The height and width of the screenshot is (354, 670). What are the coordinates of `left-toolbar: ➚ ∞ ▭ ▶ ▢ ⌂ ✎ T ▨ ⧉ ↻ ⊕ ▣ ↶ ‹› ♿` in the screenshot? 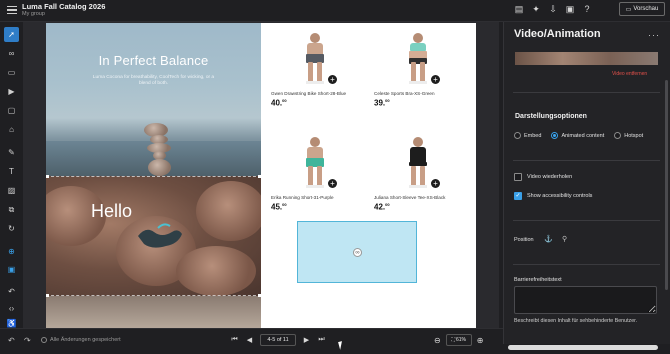 It's located at (11, 175).